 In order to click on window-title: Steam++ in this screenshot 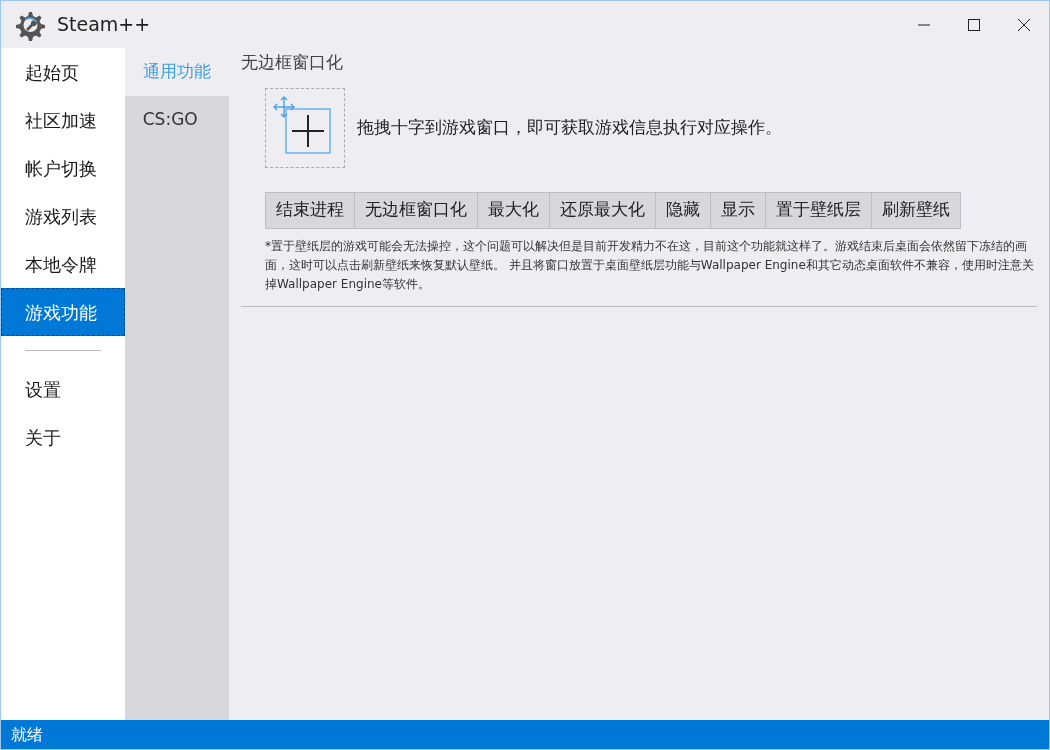, I will do `click(104, 25)`.